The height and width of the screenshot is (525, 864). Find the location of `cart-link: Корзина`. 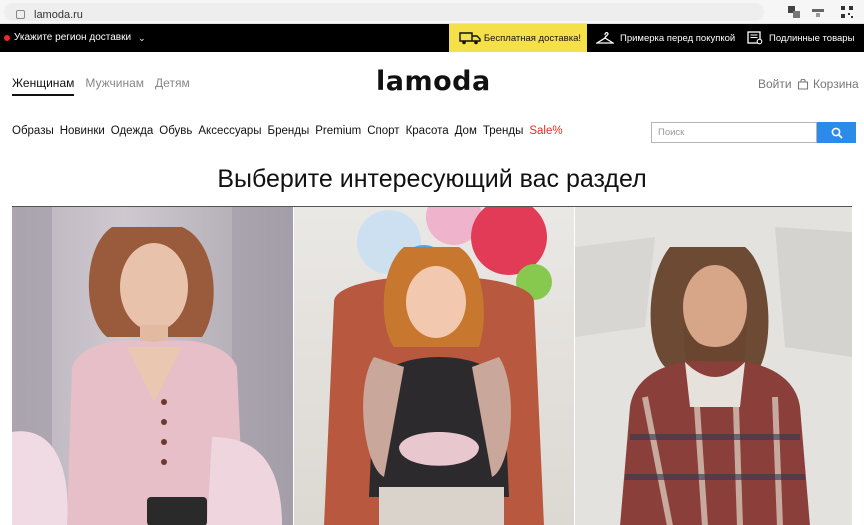

cart-link: Корзина is located at coordinates (828, 84).